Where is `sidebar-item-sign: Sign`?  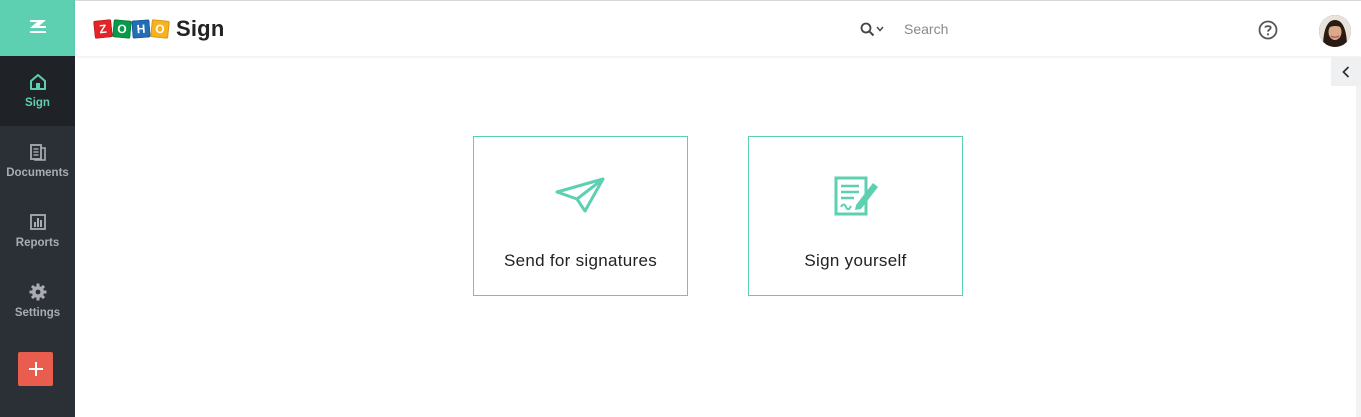 sidebar-item-sign: Sign is located at coordinates (37, 91).